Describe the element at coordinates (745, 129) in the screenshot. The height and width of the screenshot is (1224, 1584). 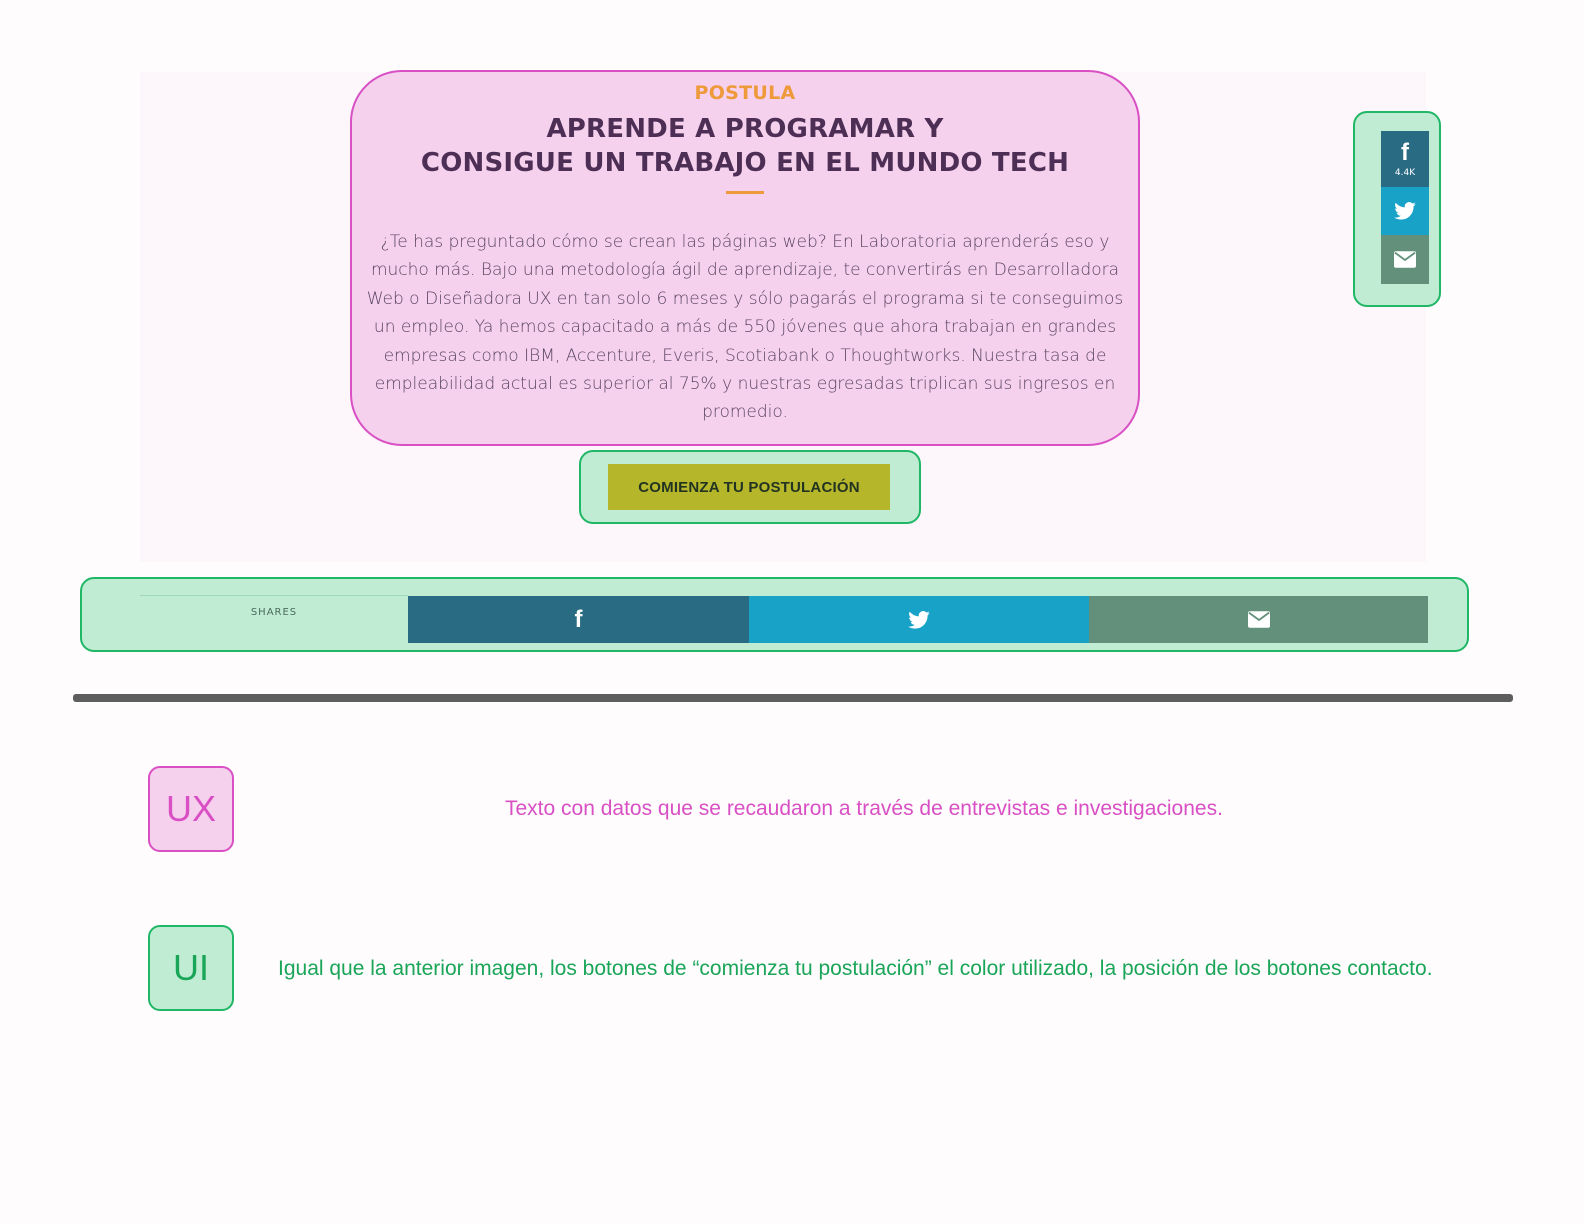
I see `headline-line-1: APRENDE A PROGRAMAR Y` at that location.